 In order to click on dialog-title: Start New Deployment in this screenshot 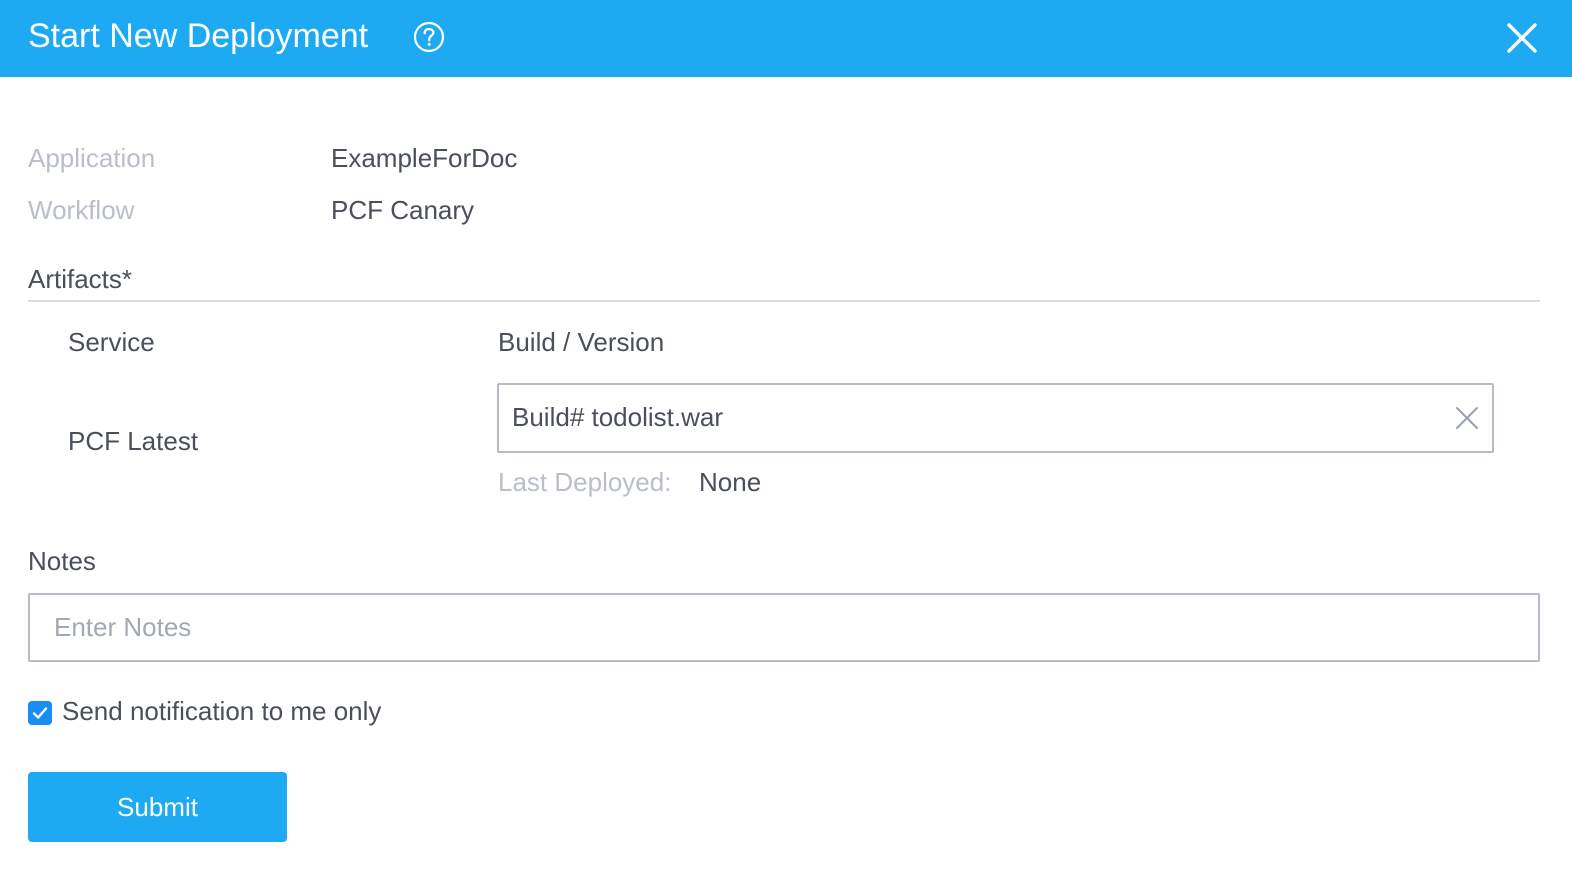, I will do `click(198, 36)`.